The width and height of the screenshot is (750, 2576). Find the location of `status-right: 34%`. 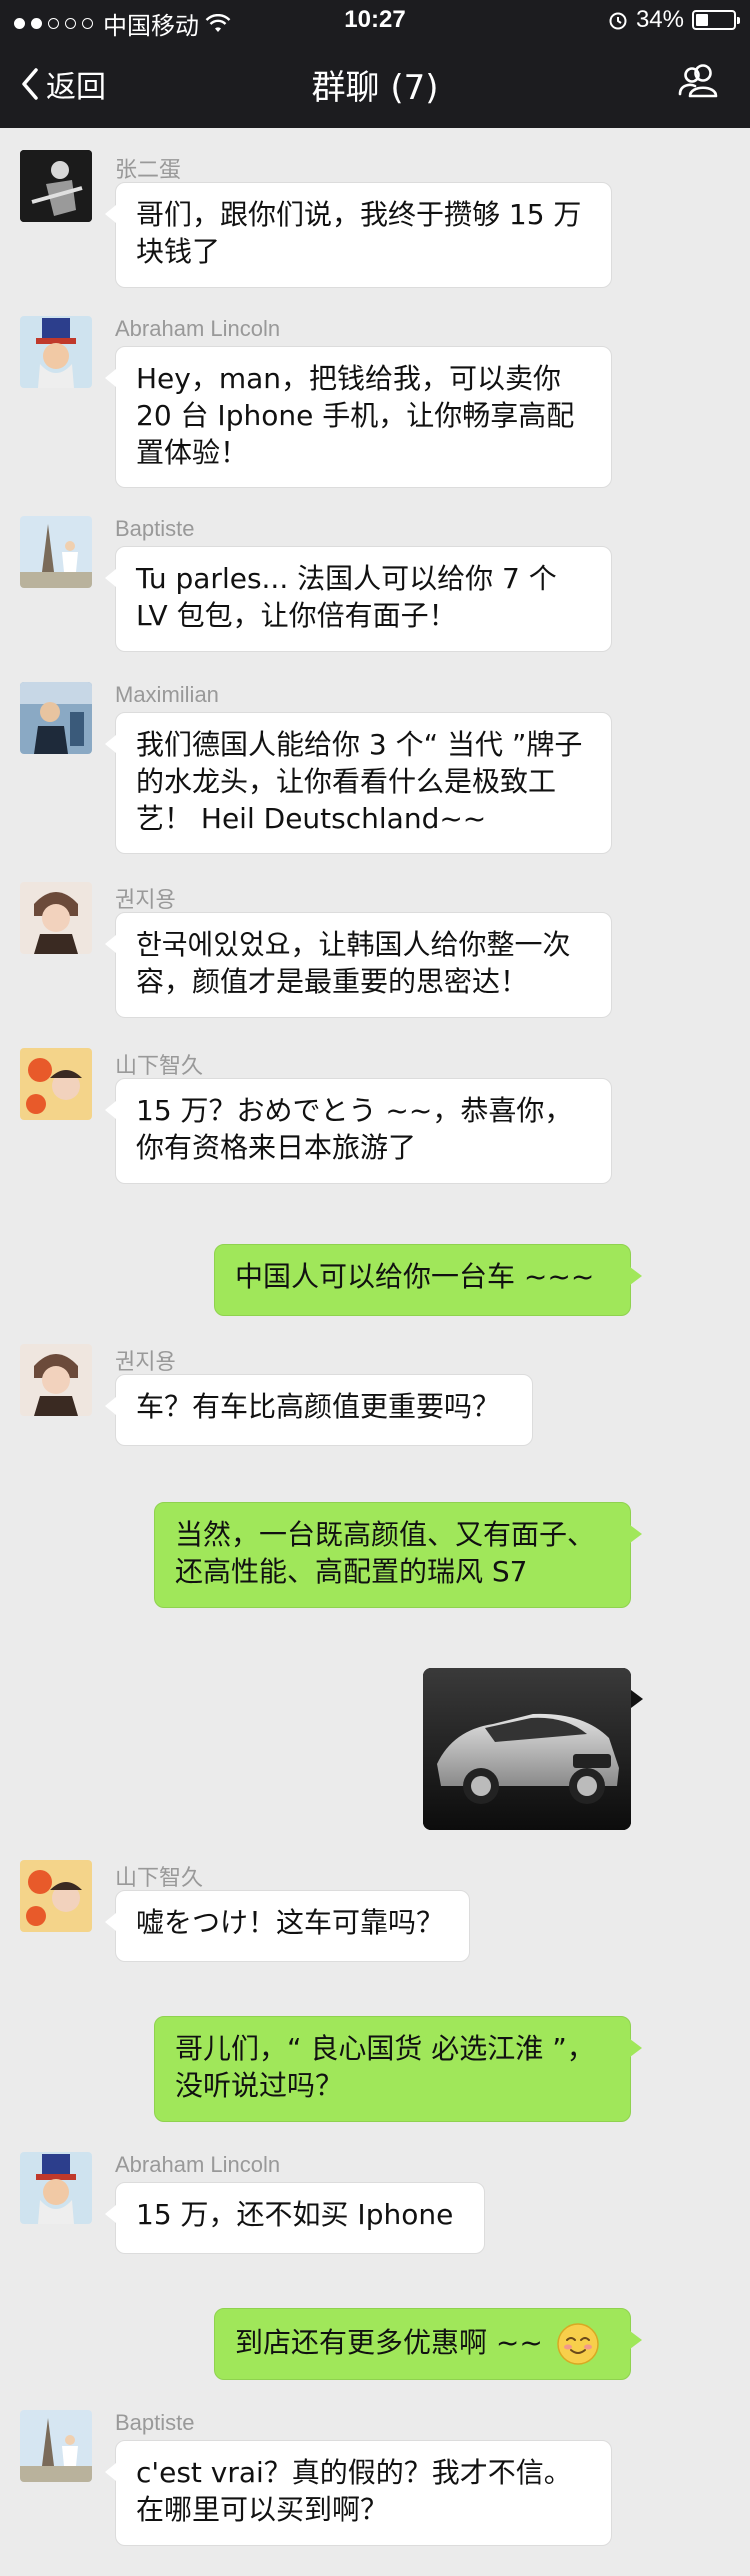

status-right: 34% is located at coordinates (674, 20).